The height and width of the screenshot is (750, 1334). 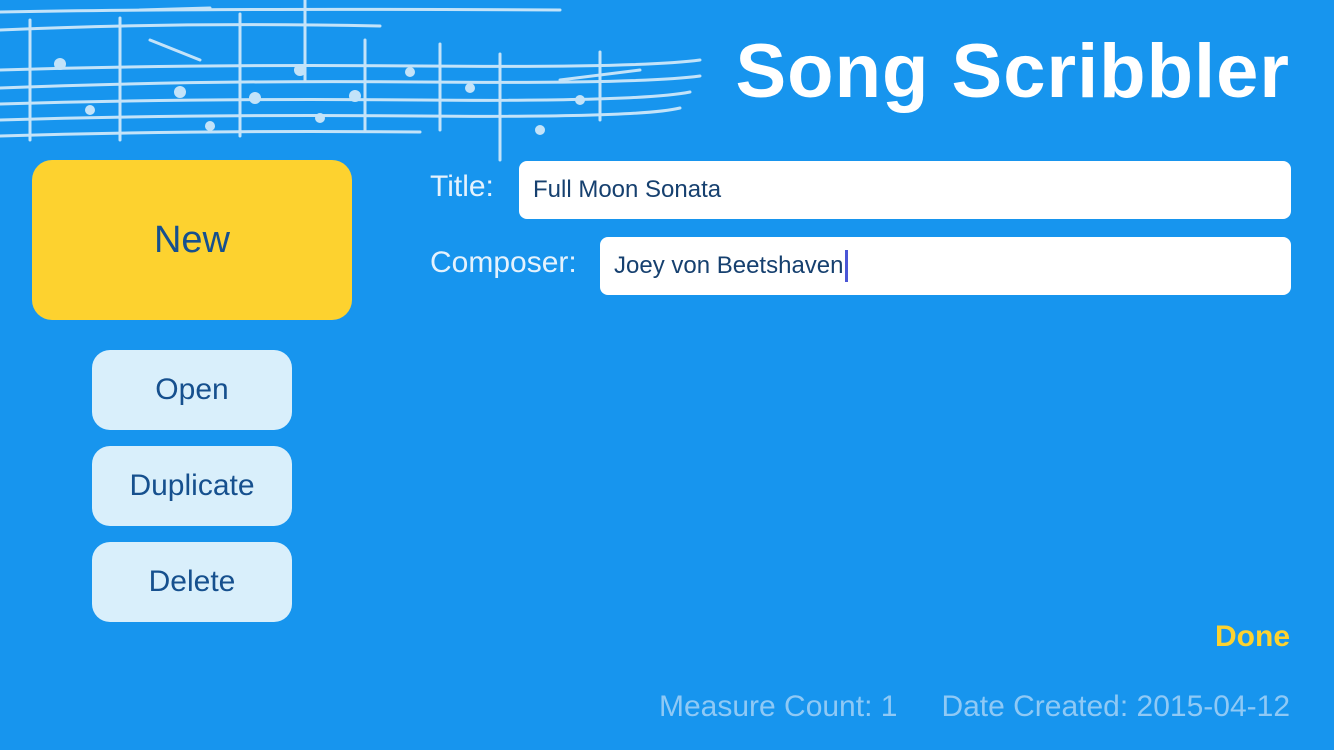 I want to click on title-label: Title:, so click(x=462, y=186).